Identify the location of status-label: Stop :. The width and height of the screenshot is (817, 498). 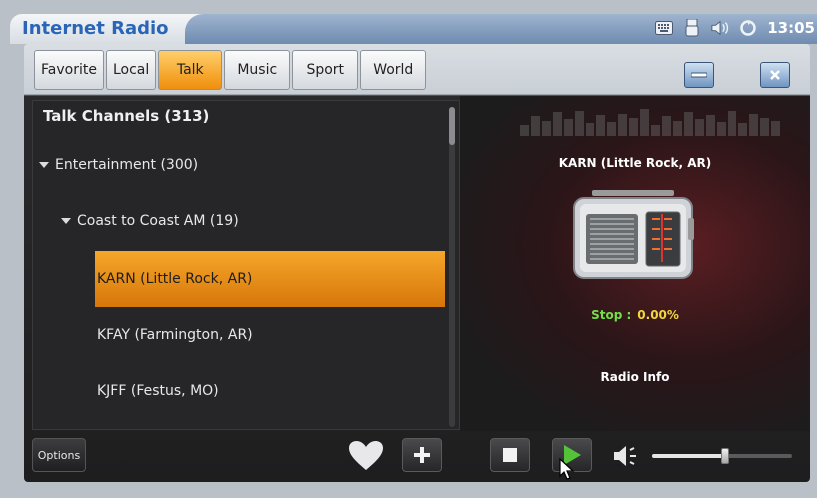
(611, 315).